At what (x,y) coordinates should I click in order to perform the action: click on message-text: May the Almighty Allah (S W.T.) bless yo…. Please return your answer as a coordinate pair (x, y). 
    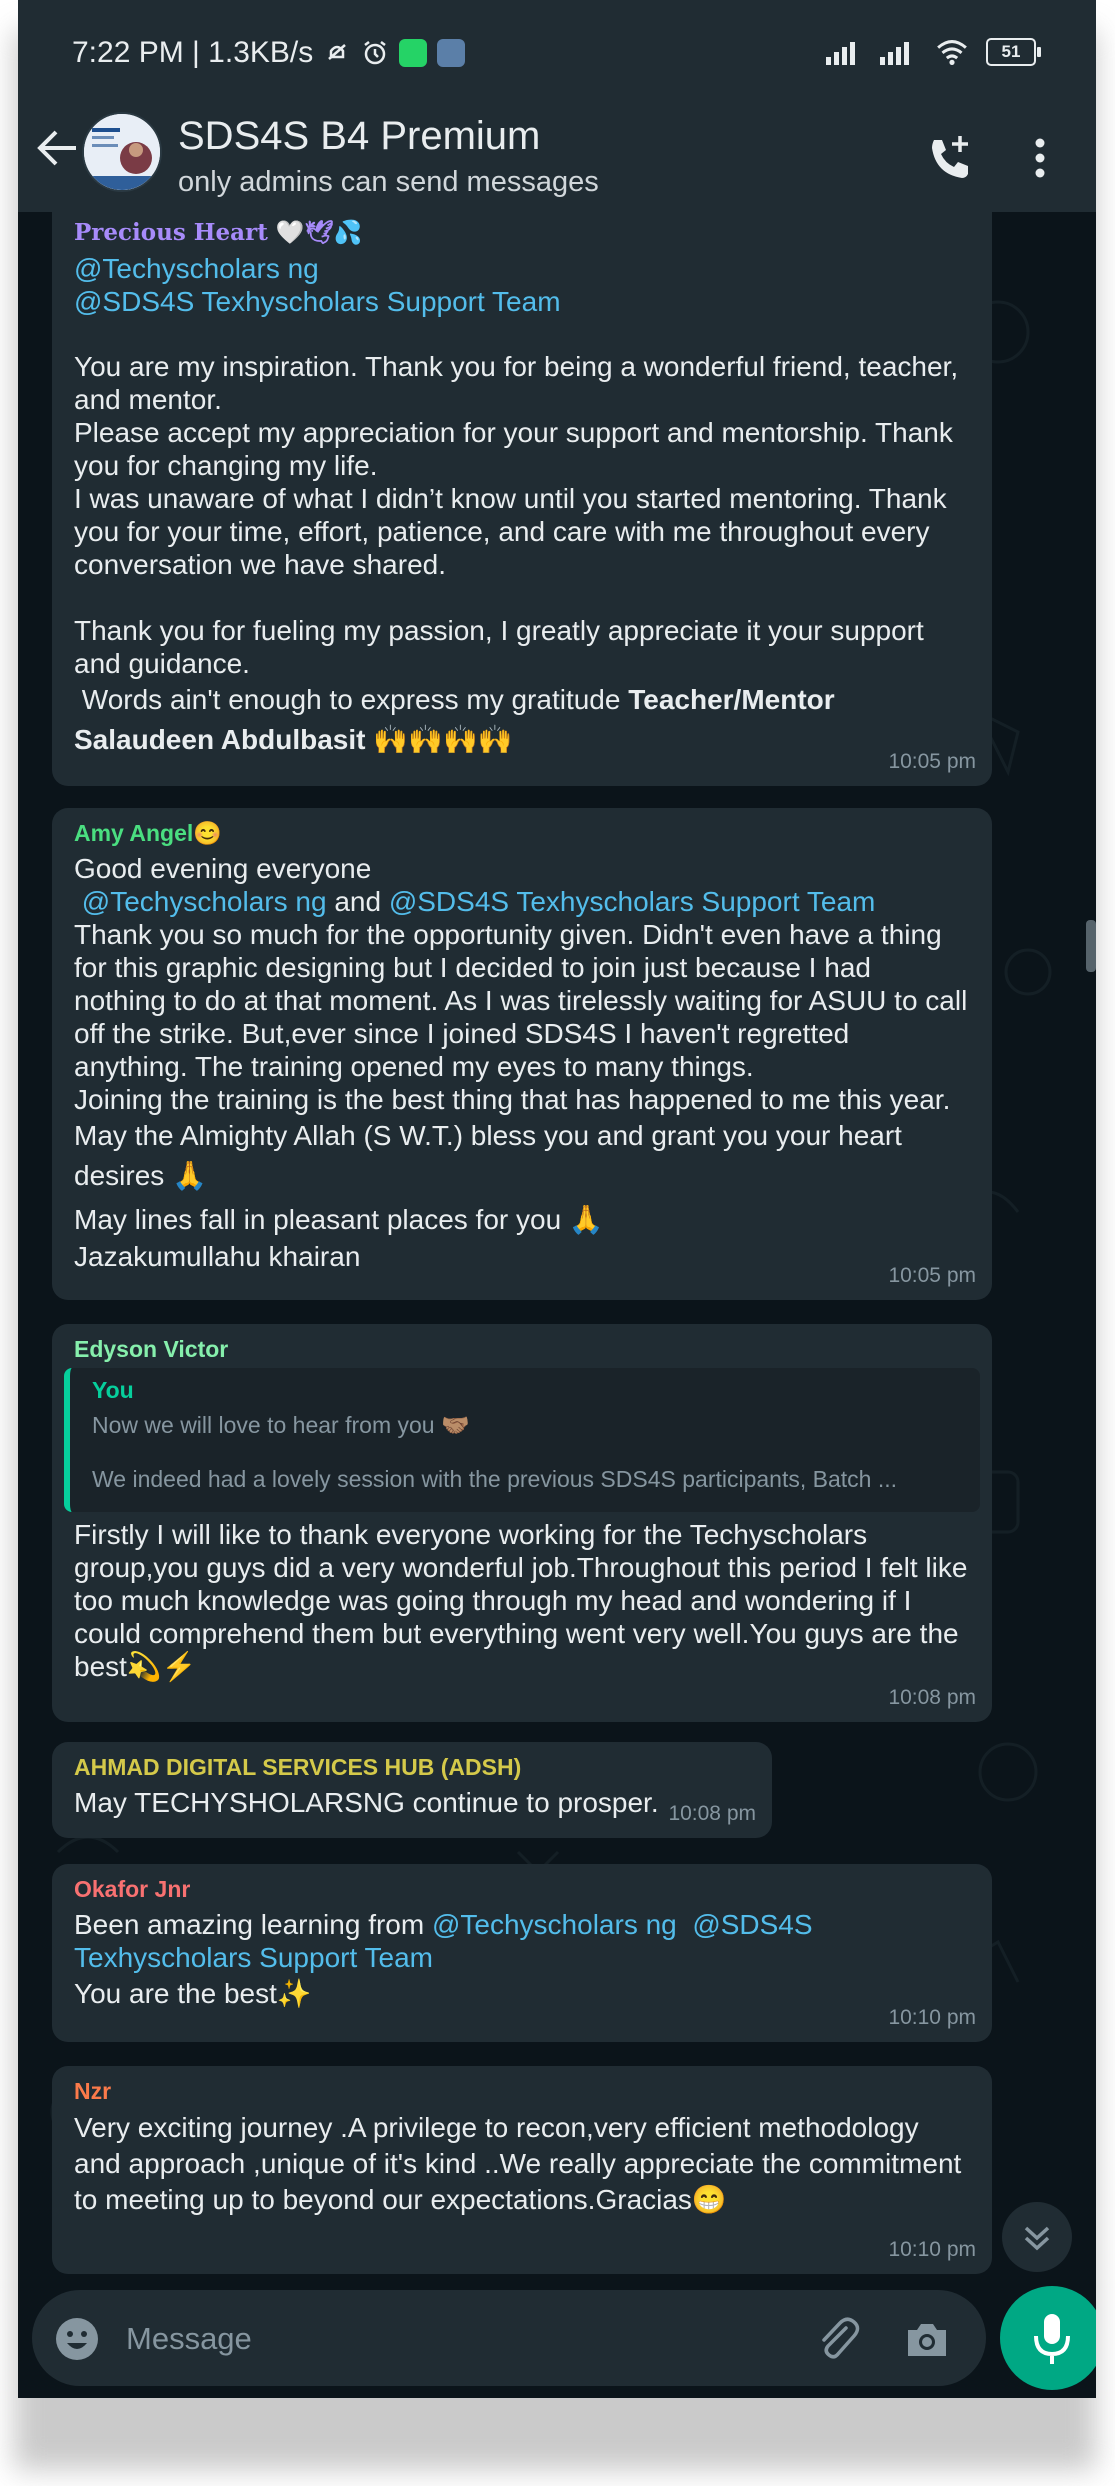
    Looking at the image, I should click on (492, 1155).